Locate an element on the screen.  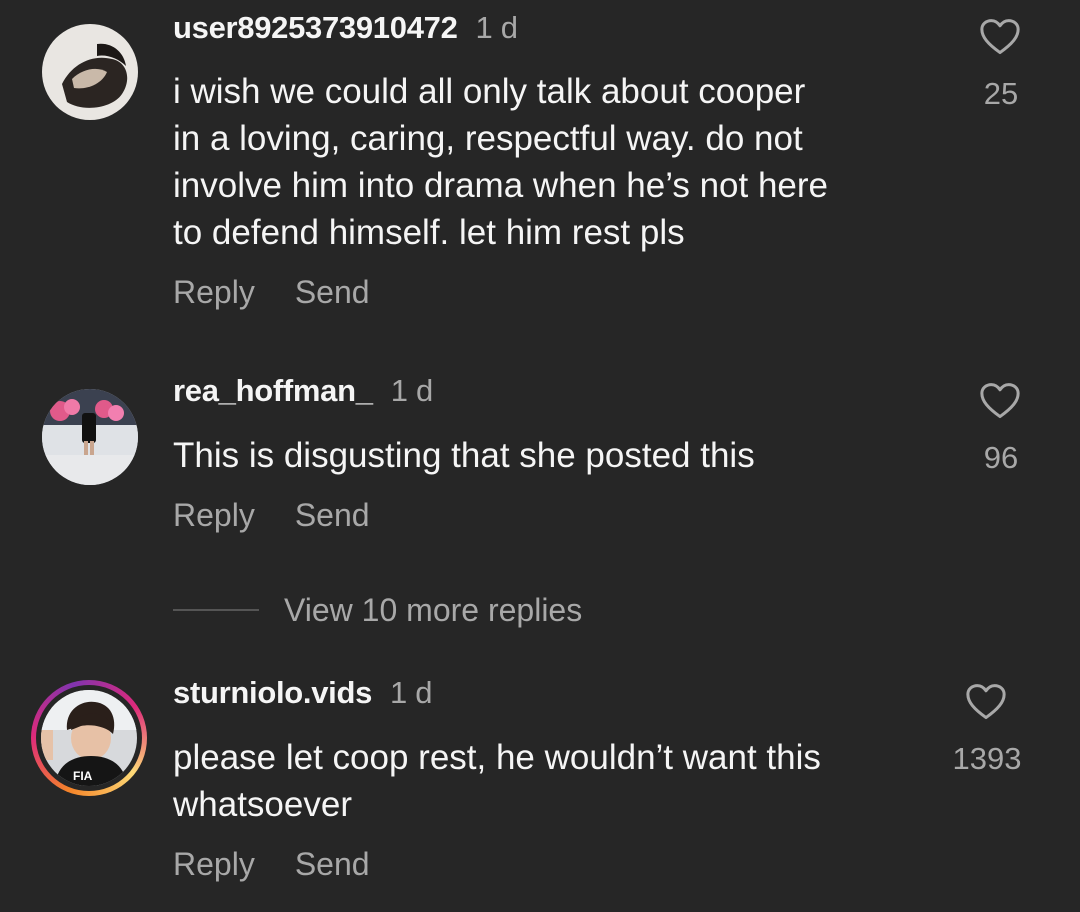
svg-text: FIA is located at coordinates (83, 776).